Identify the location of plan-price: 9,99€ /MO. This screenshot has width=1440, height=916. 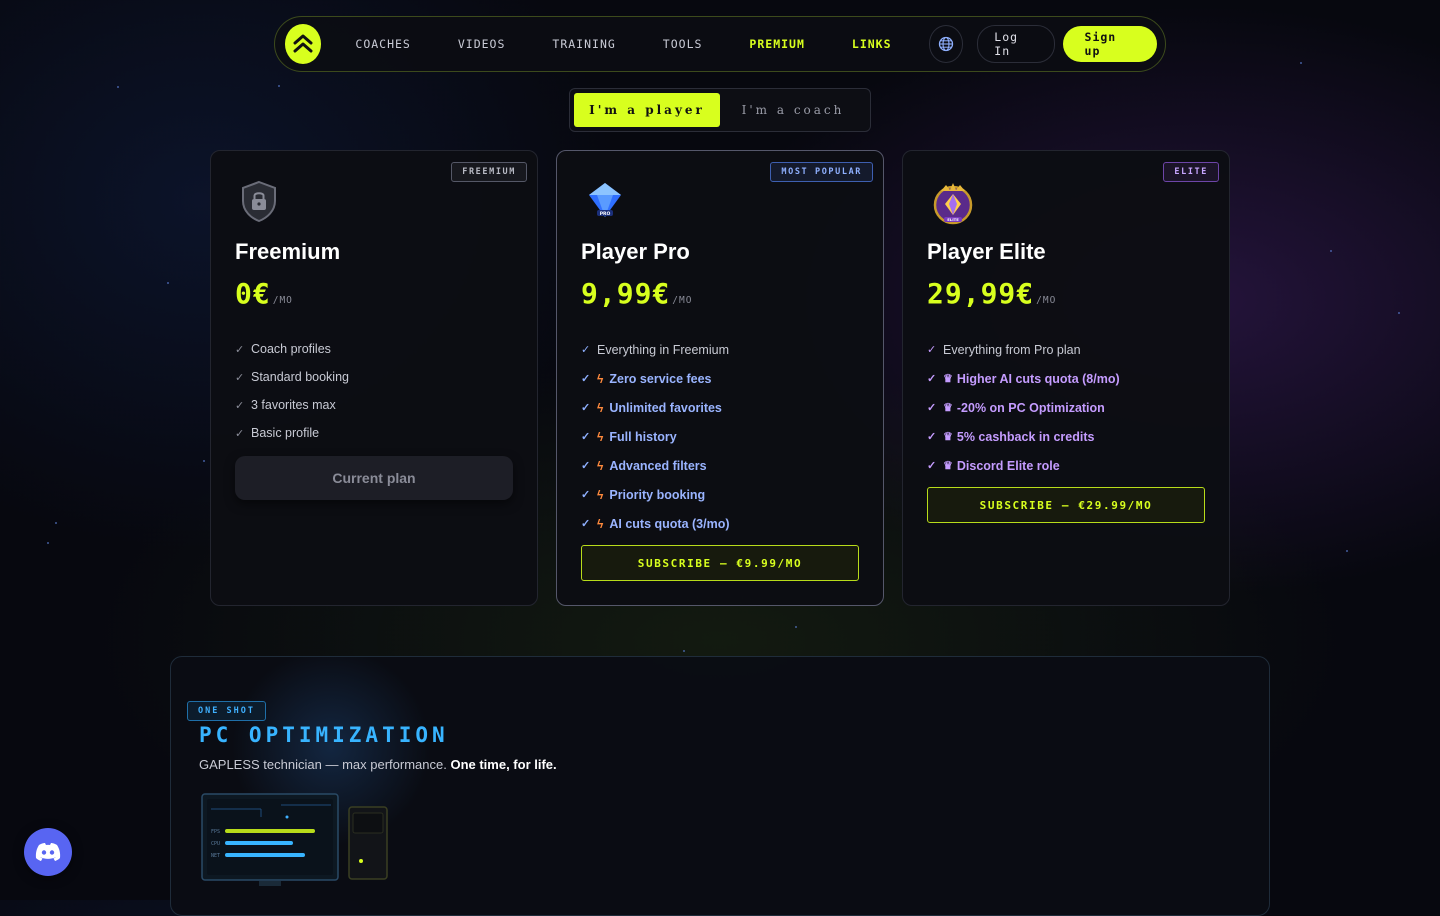
(636, 293).